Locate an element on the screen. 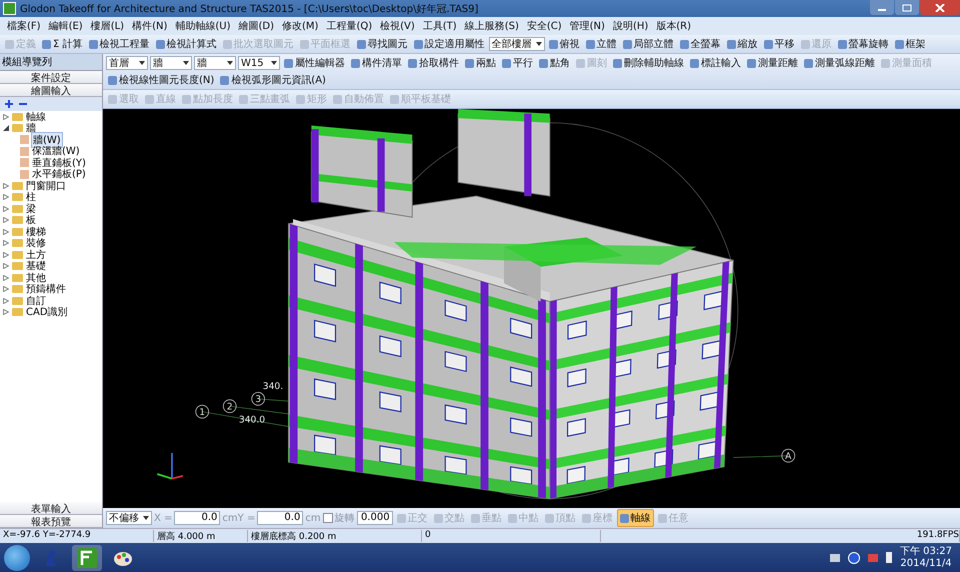 The width and height of the screenshot is (960, 572). toolbar-button: 螢幕旋轉 is located at coordinates (863, 44).